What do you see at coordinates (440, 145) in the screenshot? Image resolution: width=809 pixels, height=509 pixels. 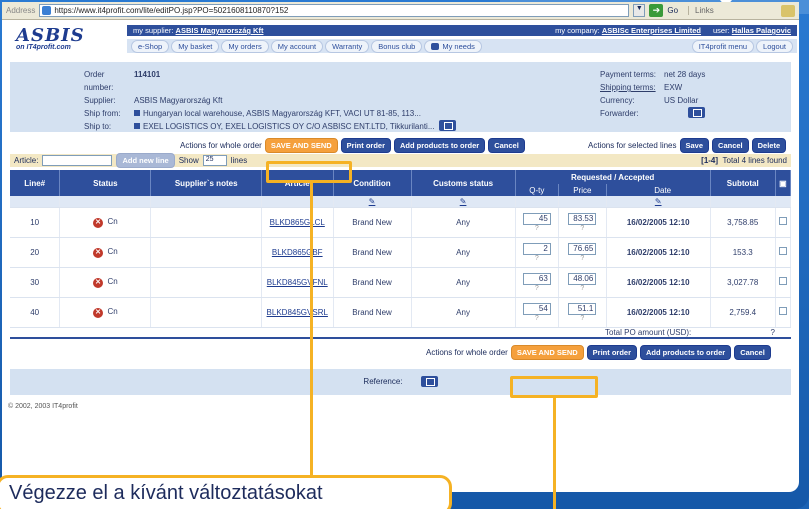 I see `add-products-button: Add products to order` at bounding box center [440, 145].